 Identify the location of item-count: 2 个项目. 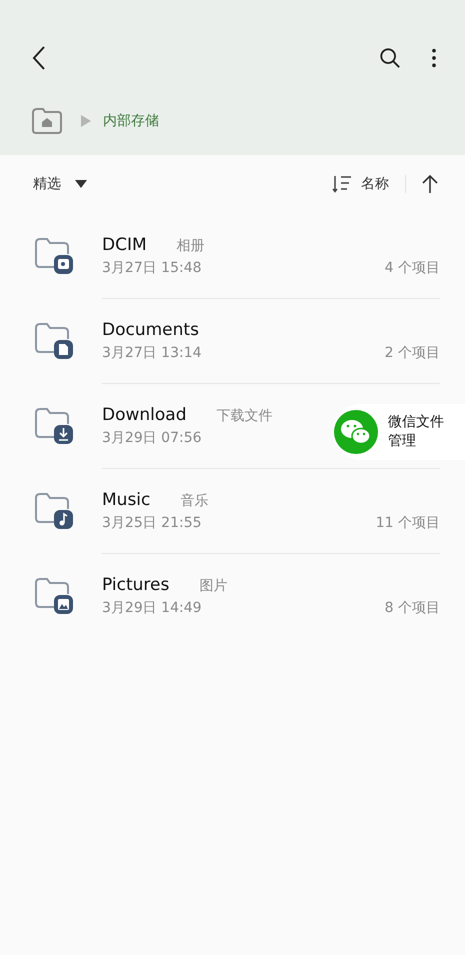
(412, 353).